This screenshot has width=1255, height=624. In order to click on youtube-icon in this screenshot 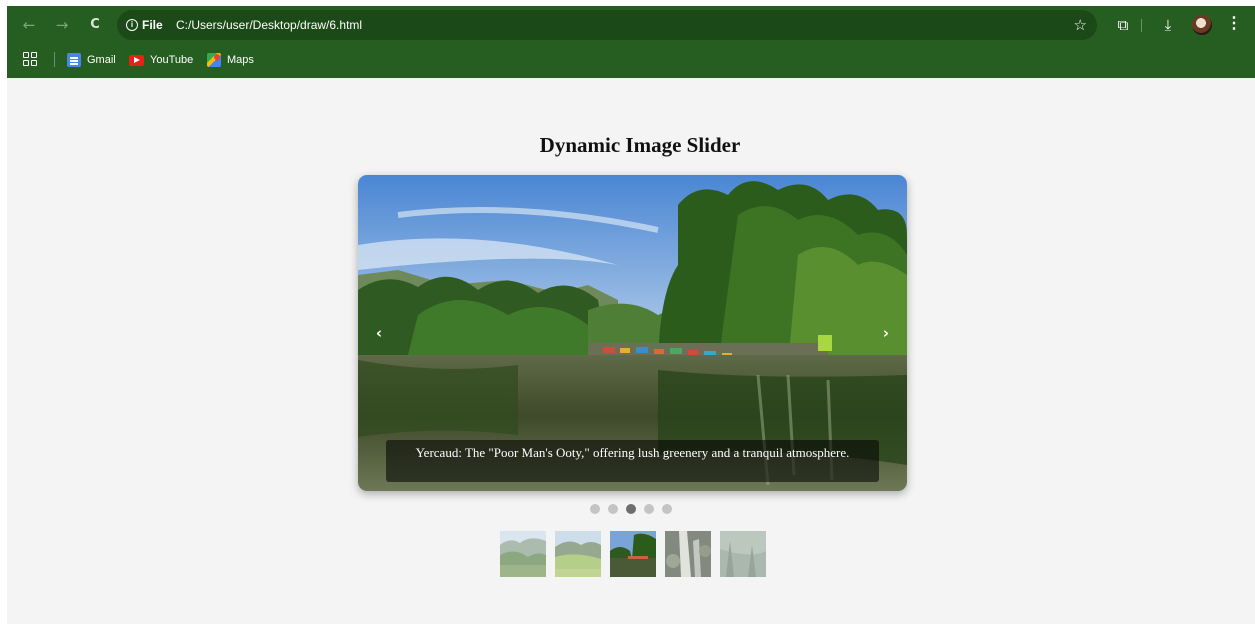, I will do `click(136, 60)`.